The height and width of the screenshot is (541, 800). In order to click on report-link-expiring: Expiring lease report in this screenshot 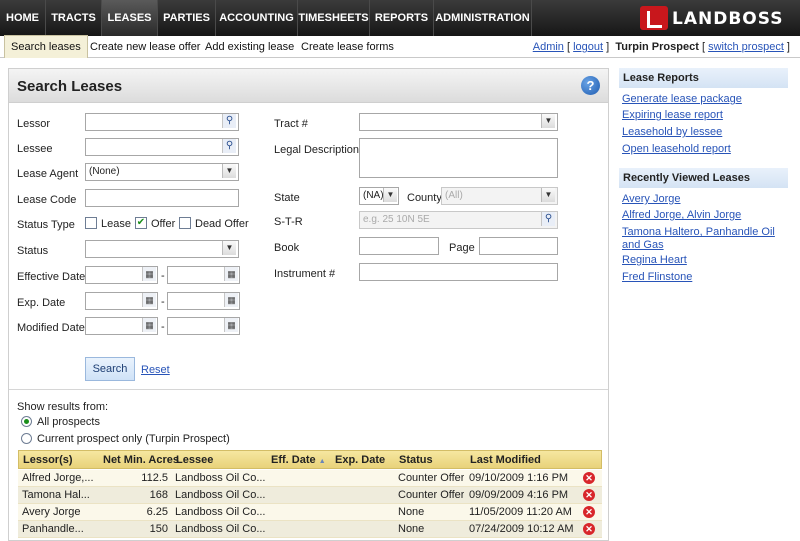, I will do `click(705, 115)`.